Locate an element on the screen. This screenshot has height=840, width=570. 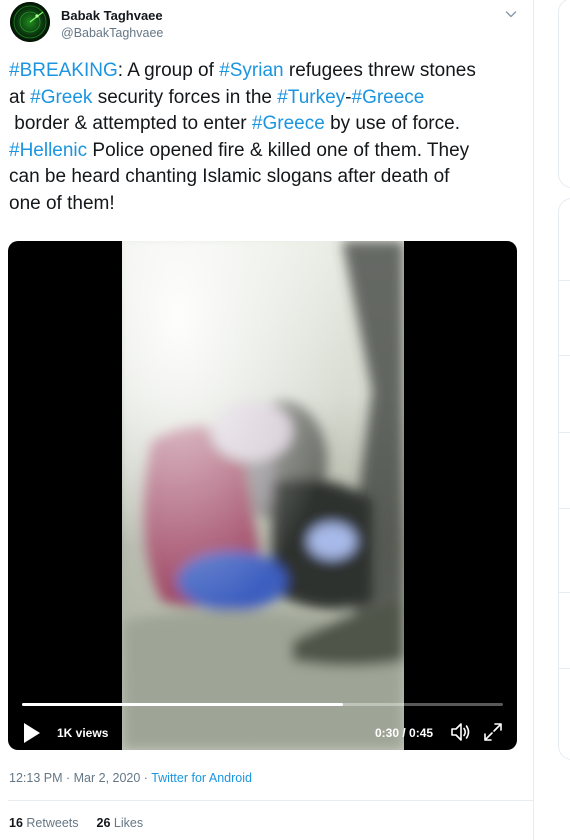
volume-icon is located at coordinates (461, 732).